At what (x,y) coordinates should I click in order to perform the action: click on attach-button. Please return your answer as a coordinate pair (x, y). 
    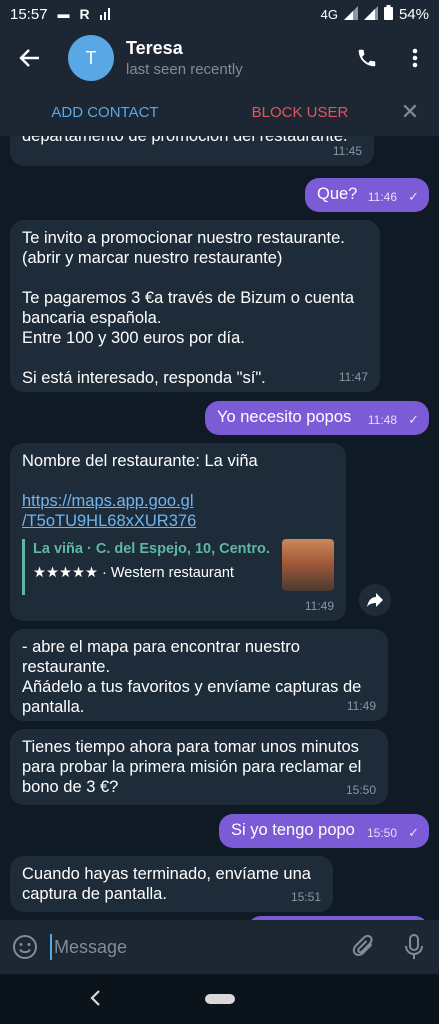
    Looking at the image, I should click on (364, 947).